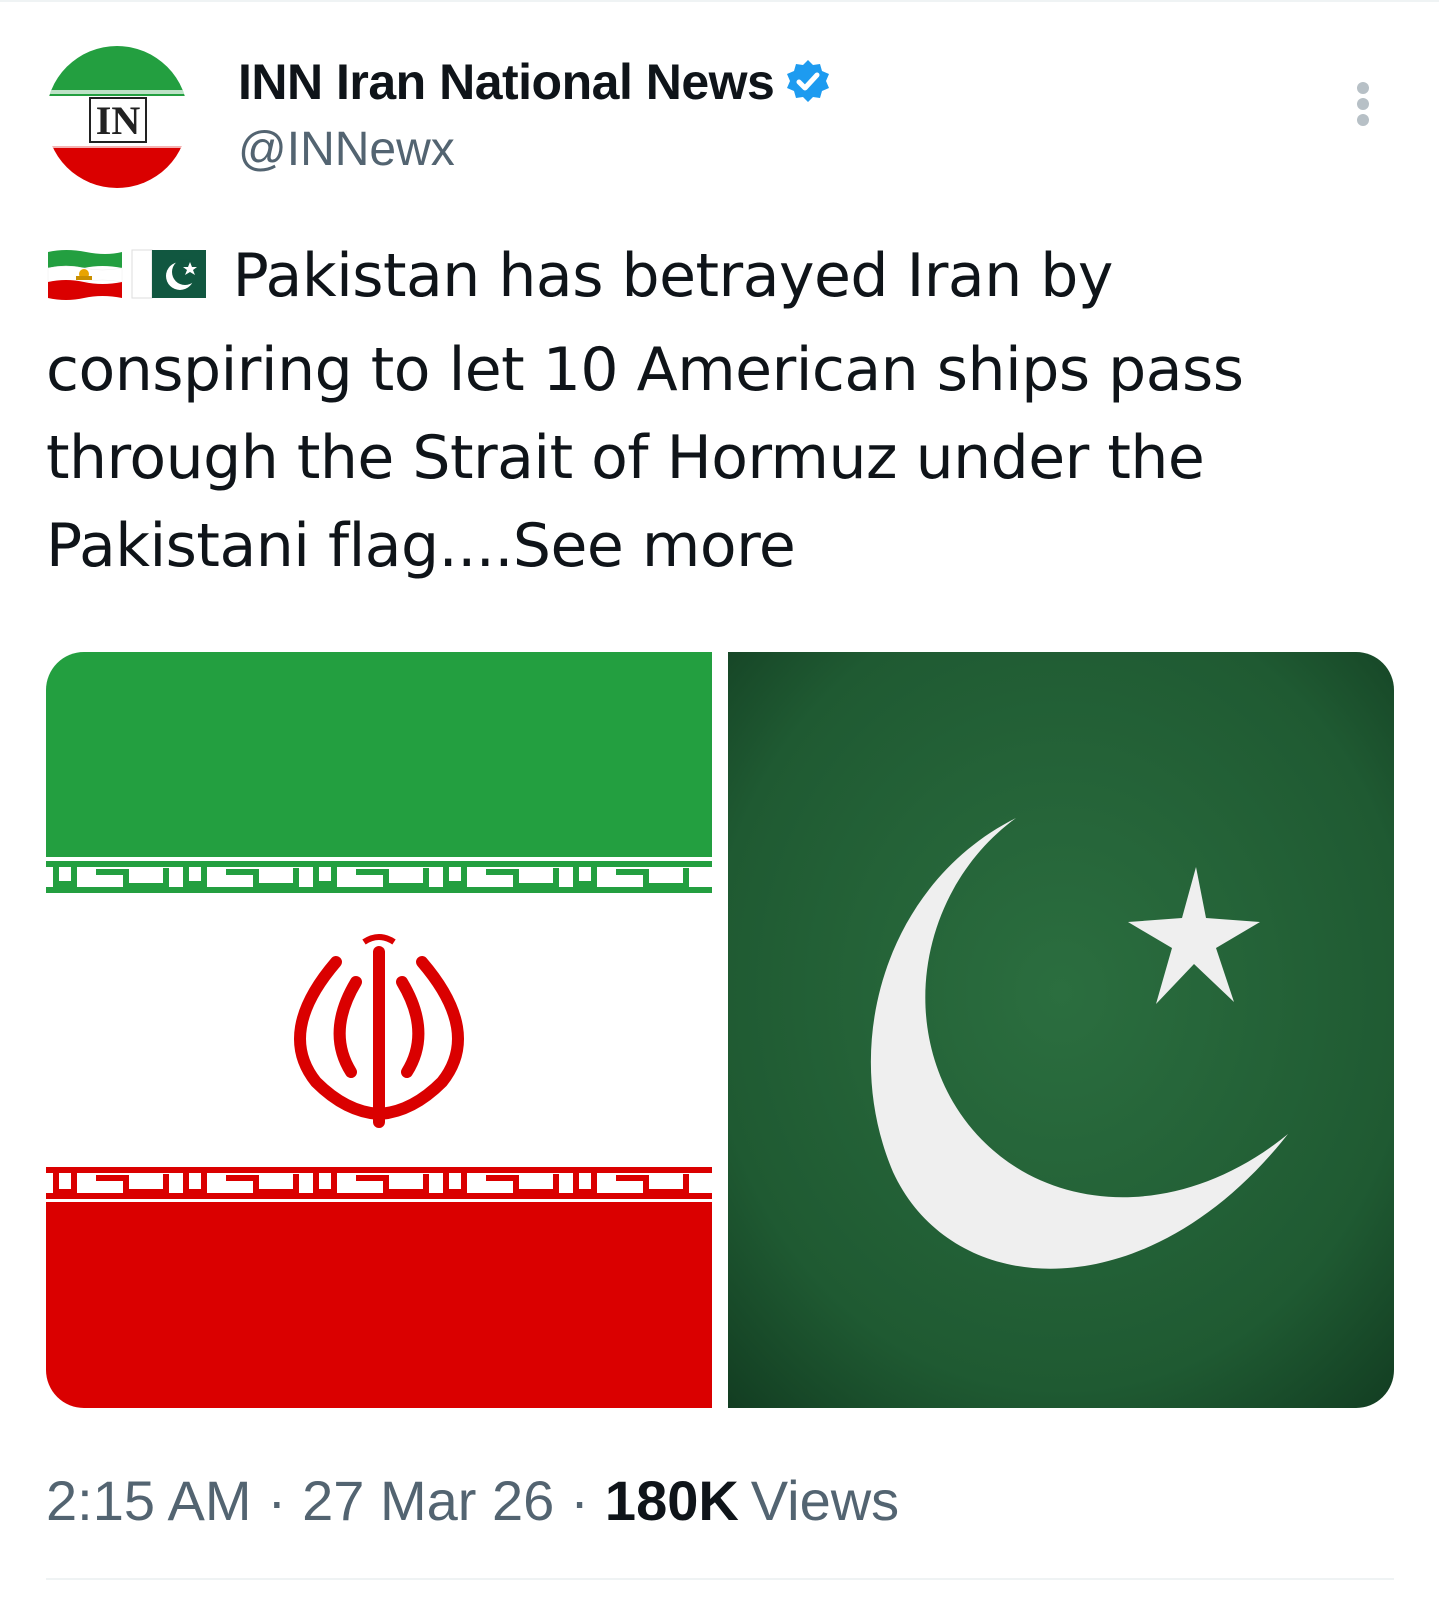  Describe the element at coordinates (169, 282) in the screenshot. I see `pakistan-flag-icon` at that location.